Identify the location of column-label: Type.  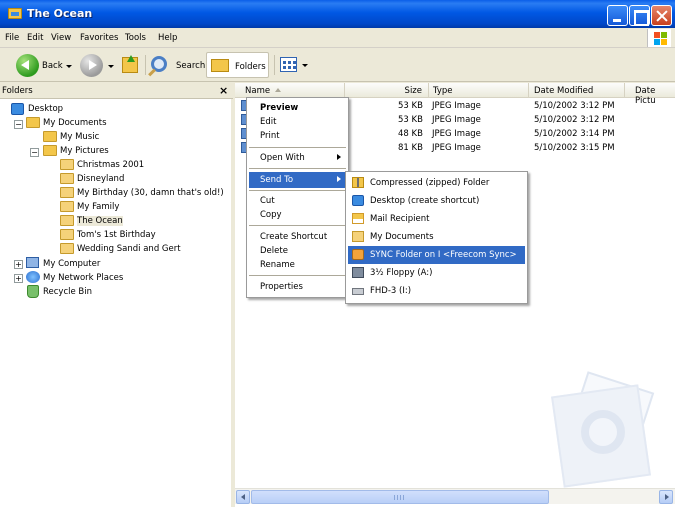
(443, 91).